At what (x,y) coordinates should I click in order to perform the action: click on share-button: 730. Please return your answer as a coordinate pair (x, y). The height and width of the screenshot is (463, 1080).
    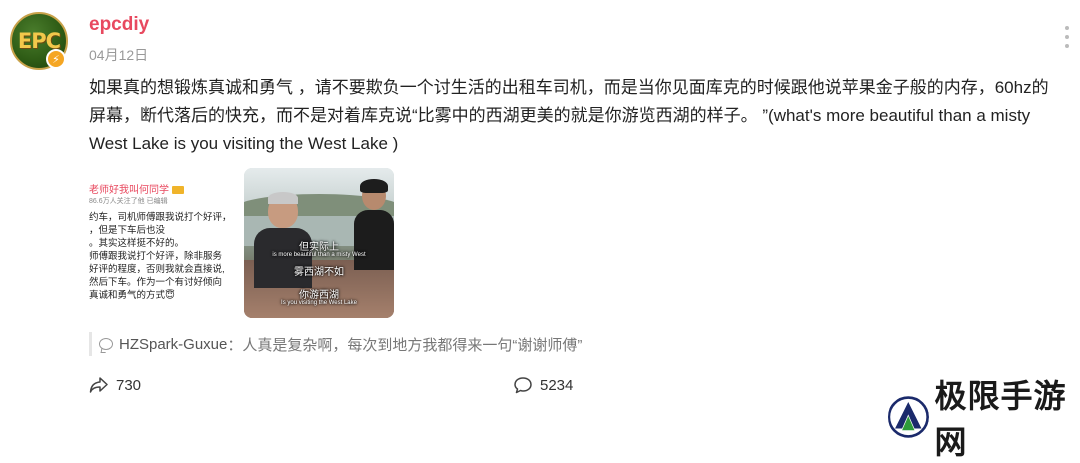
    Looking at the image, I should click on (115, 385).